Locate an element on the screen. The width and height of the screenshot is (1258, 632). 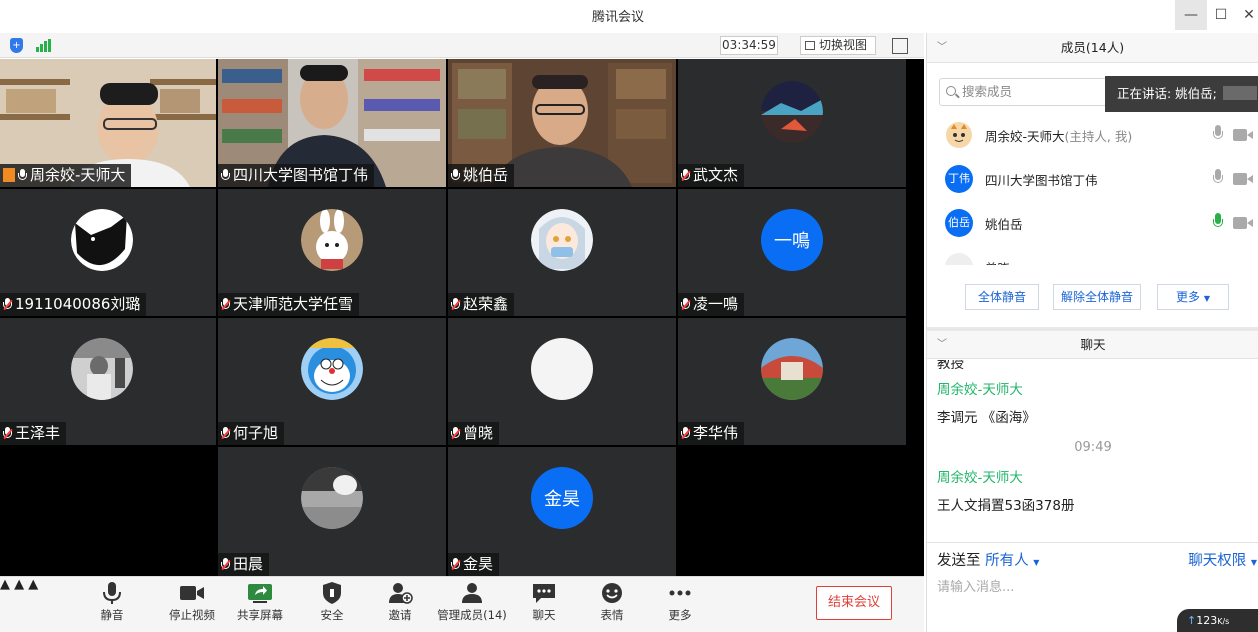
video-tile-active-speaker: 姚伯岳 is located at coordinates (562, 123).